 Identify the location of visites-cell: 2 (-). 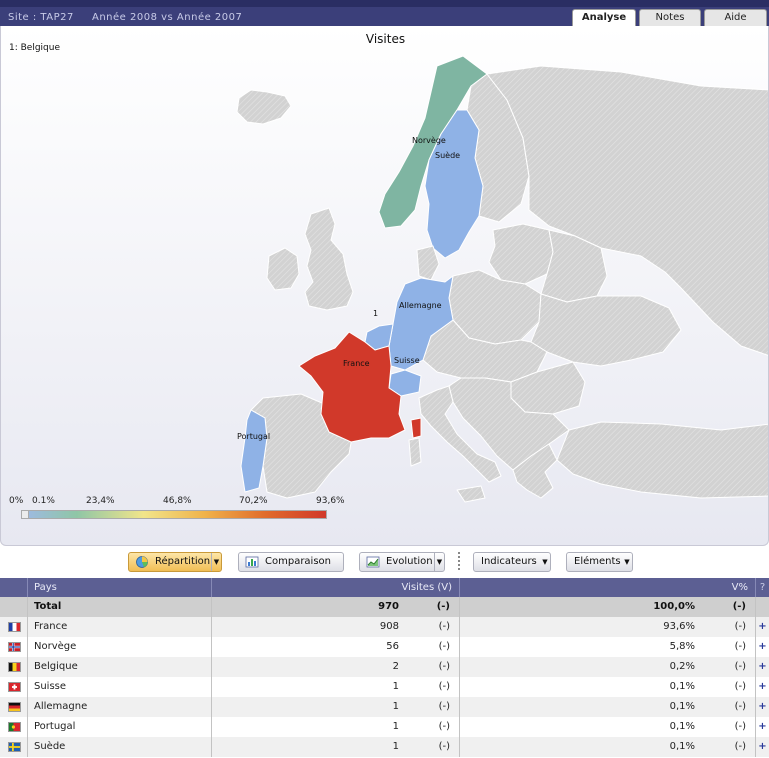
(336, 667).